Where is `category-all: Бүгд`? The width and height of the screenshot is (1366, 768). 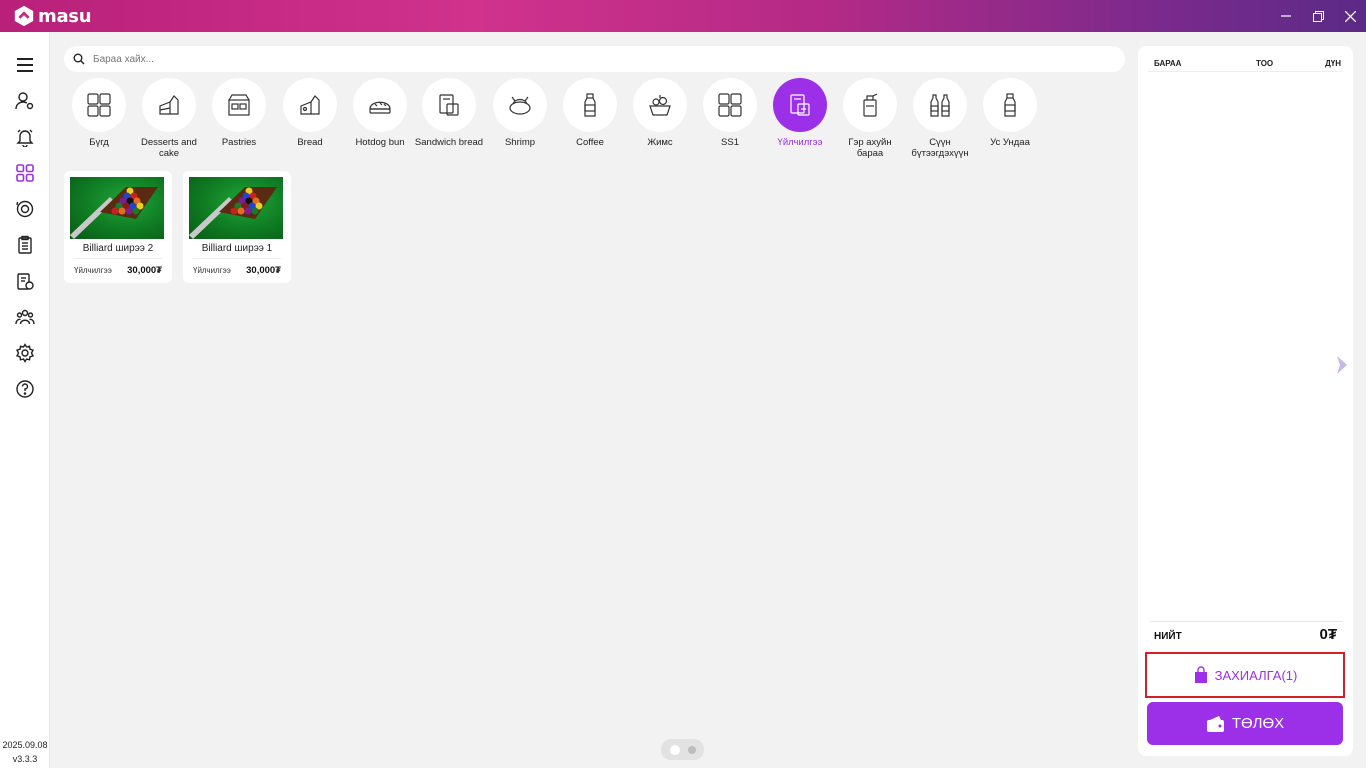
category-all: Бүгд is located at coordinates (99, 113).